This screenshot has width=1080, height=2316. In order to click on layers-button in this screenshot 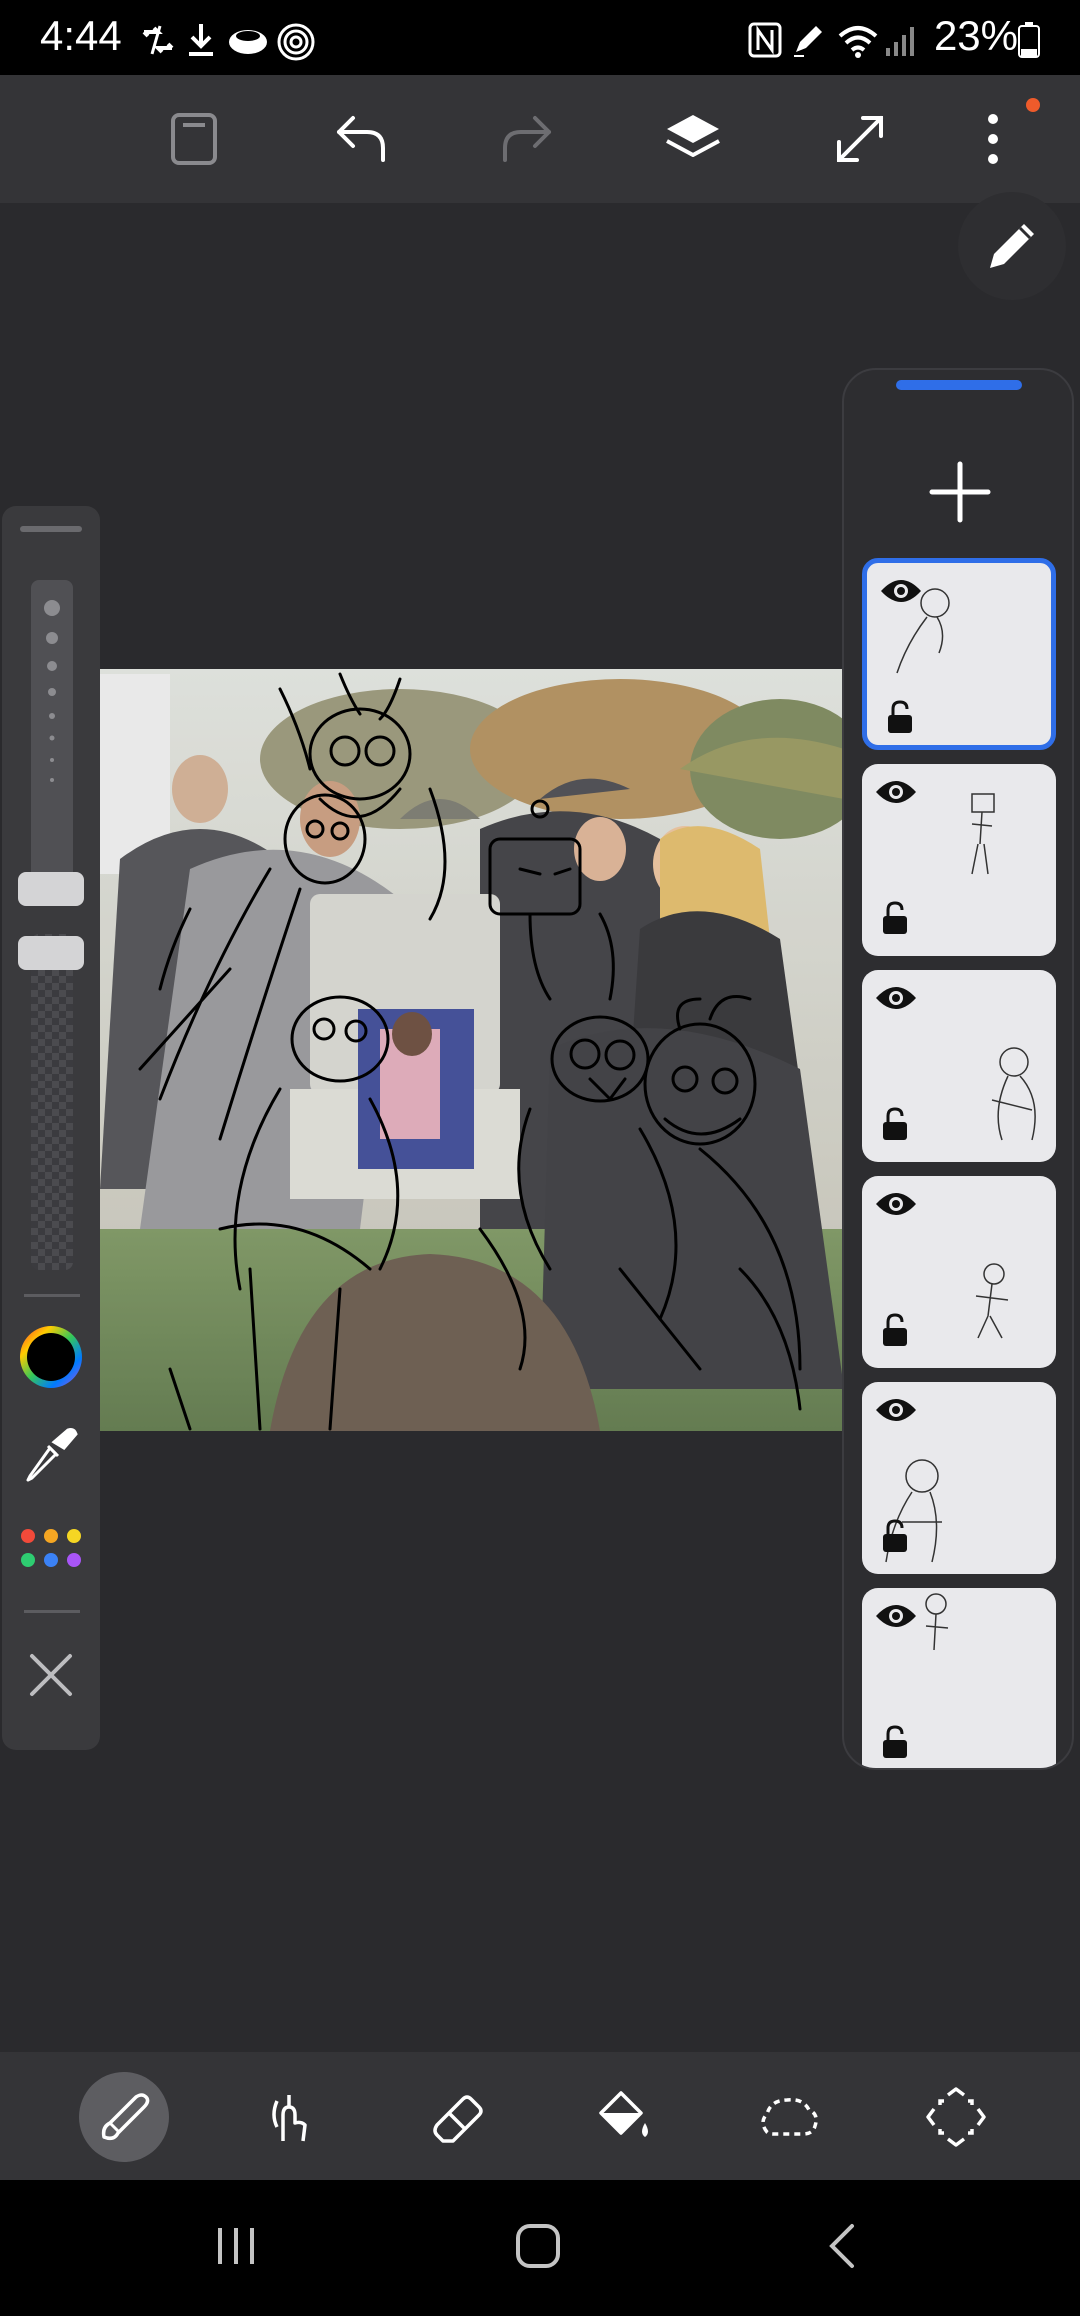, I will do `click(693, 139)`.